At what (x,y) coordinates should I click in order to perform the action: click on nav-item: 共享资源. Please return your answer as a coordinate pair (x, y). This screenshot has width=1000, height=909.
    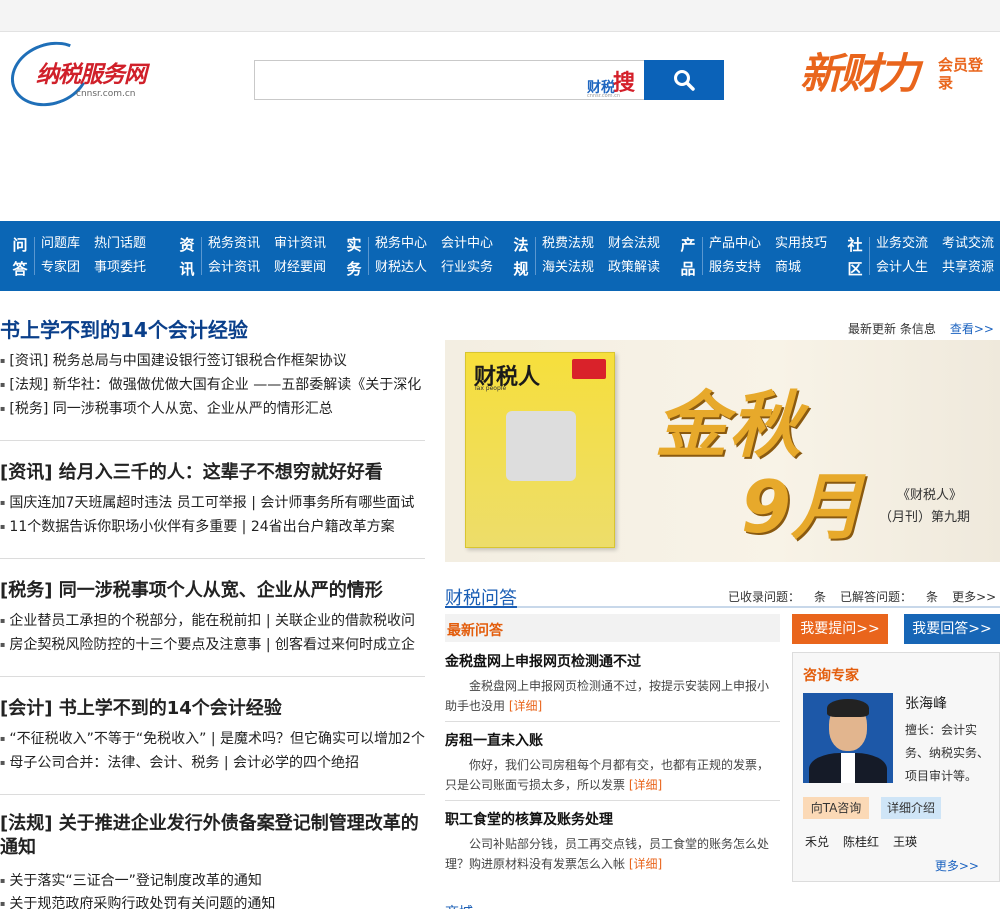
    Looking at the image, I should click on (968, 268).